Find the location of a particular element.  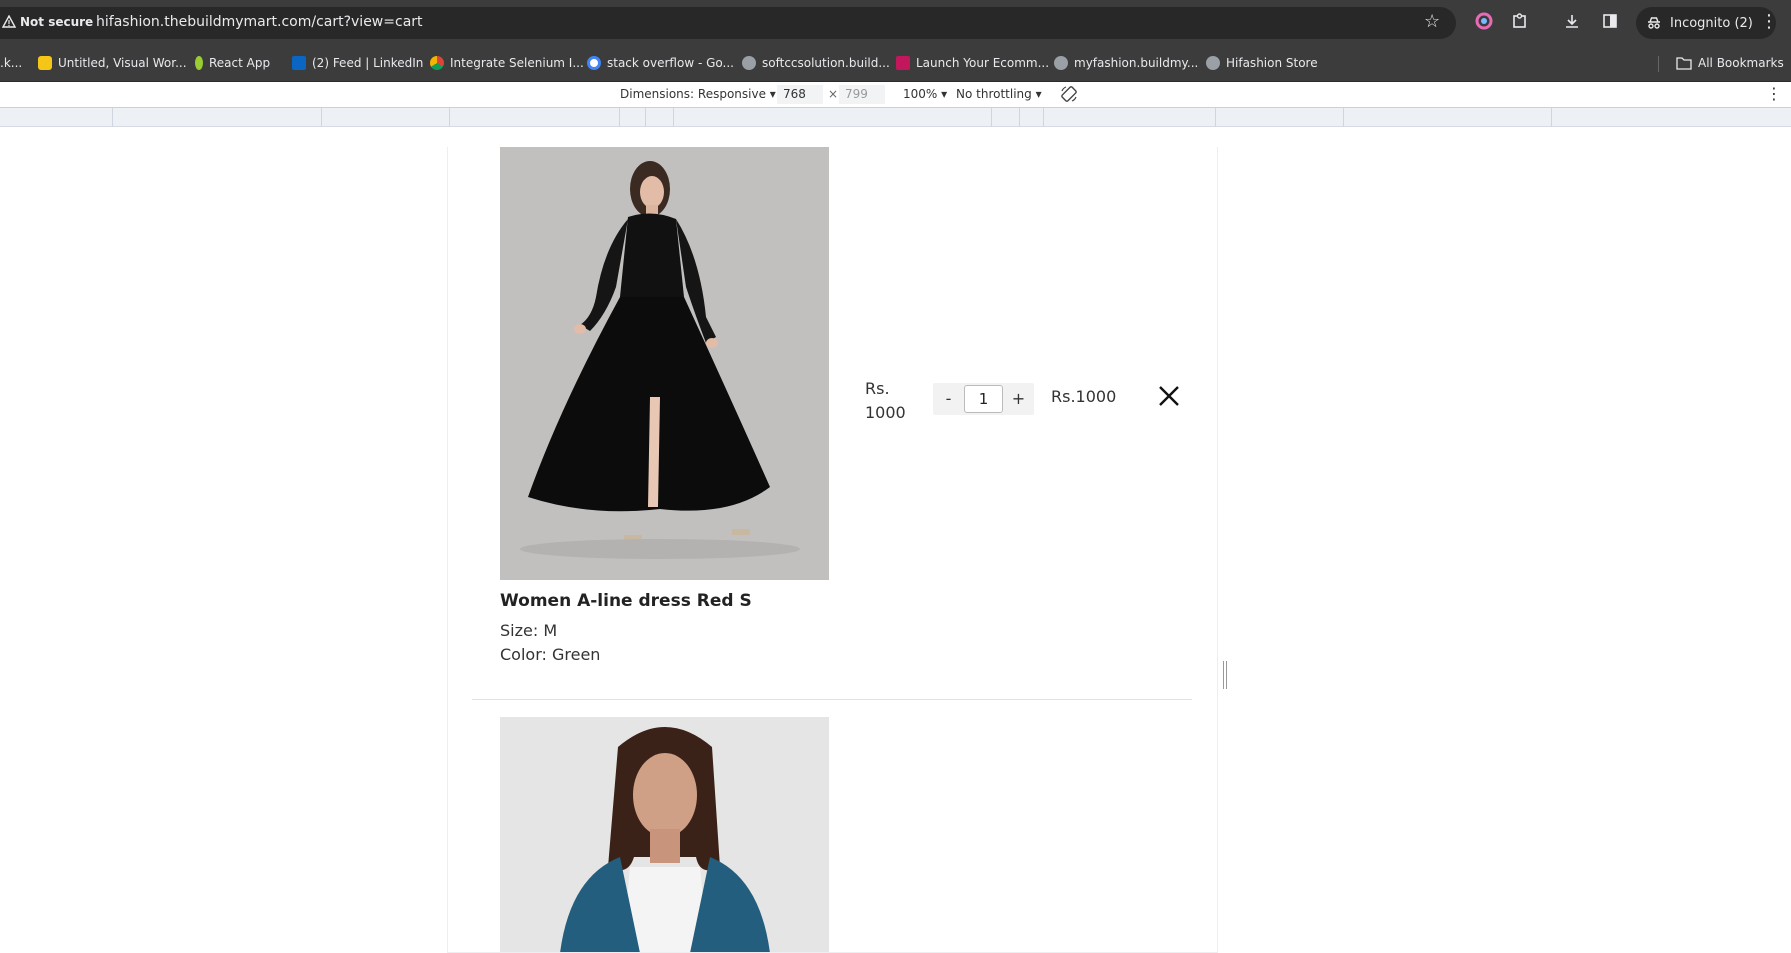

all-bookmarks-label: All Bookmarks is located at coordinates (1741, 63).